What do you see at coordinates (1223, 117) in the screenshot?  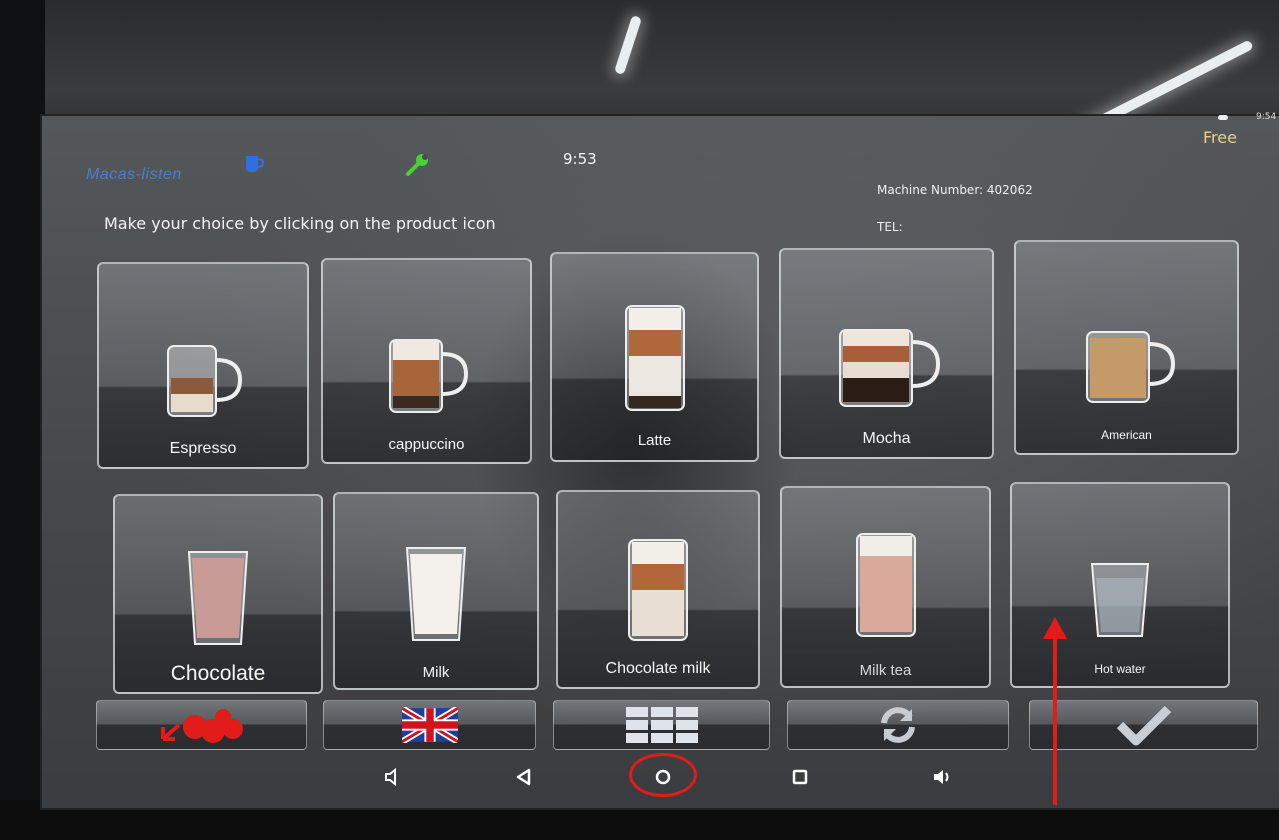 I see `status-indicator-icon` at bounding box center [1223, 117].